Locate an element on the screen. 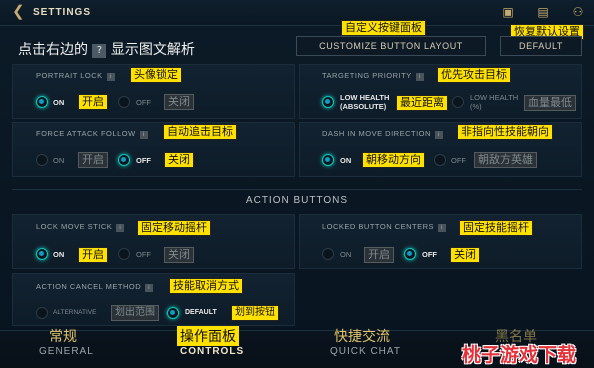 Image resolution: width=594 pixels, height=368 pixels. portrait-lock-off-radio is located at coordinates (124, 102).